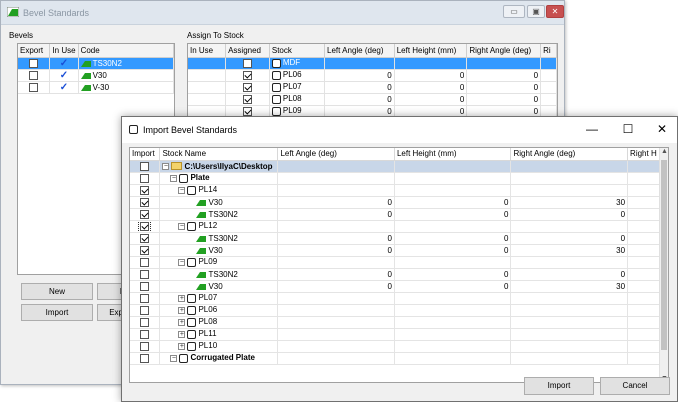 The height and width of the screenshot is (402, 678). Describe the element at coordinates (64, 51) in the screenshot. I see `col-in-use: In Use` at that location.